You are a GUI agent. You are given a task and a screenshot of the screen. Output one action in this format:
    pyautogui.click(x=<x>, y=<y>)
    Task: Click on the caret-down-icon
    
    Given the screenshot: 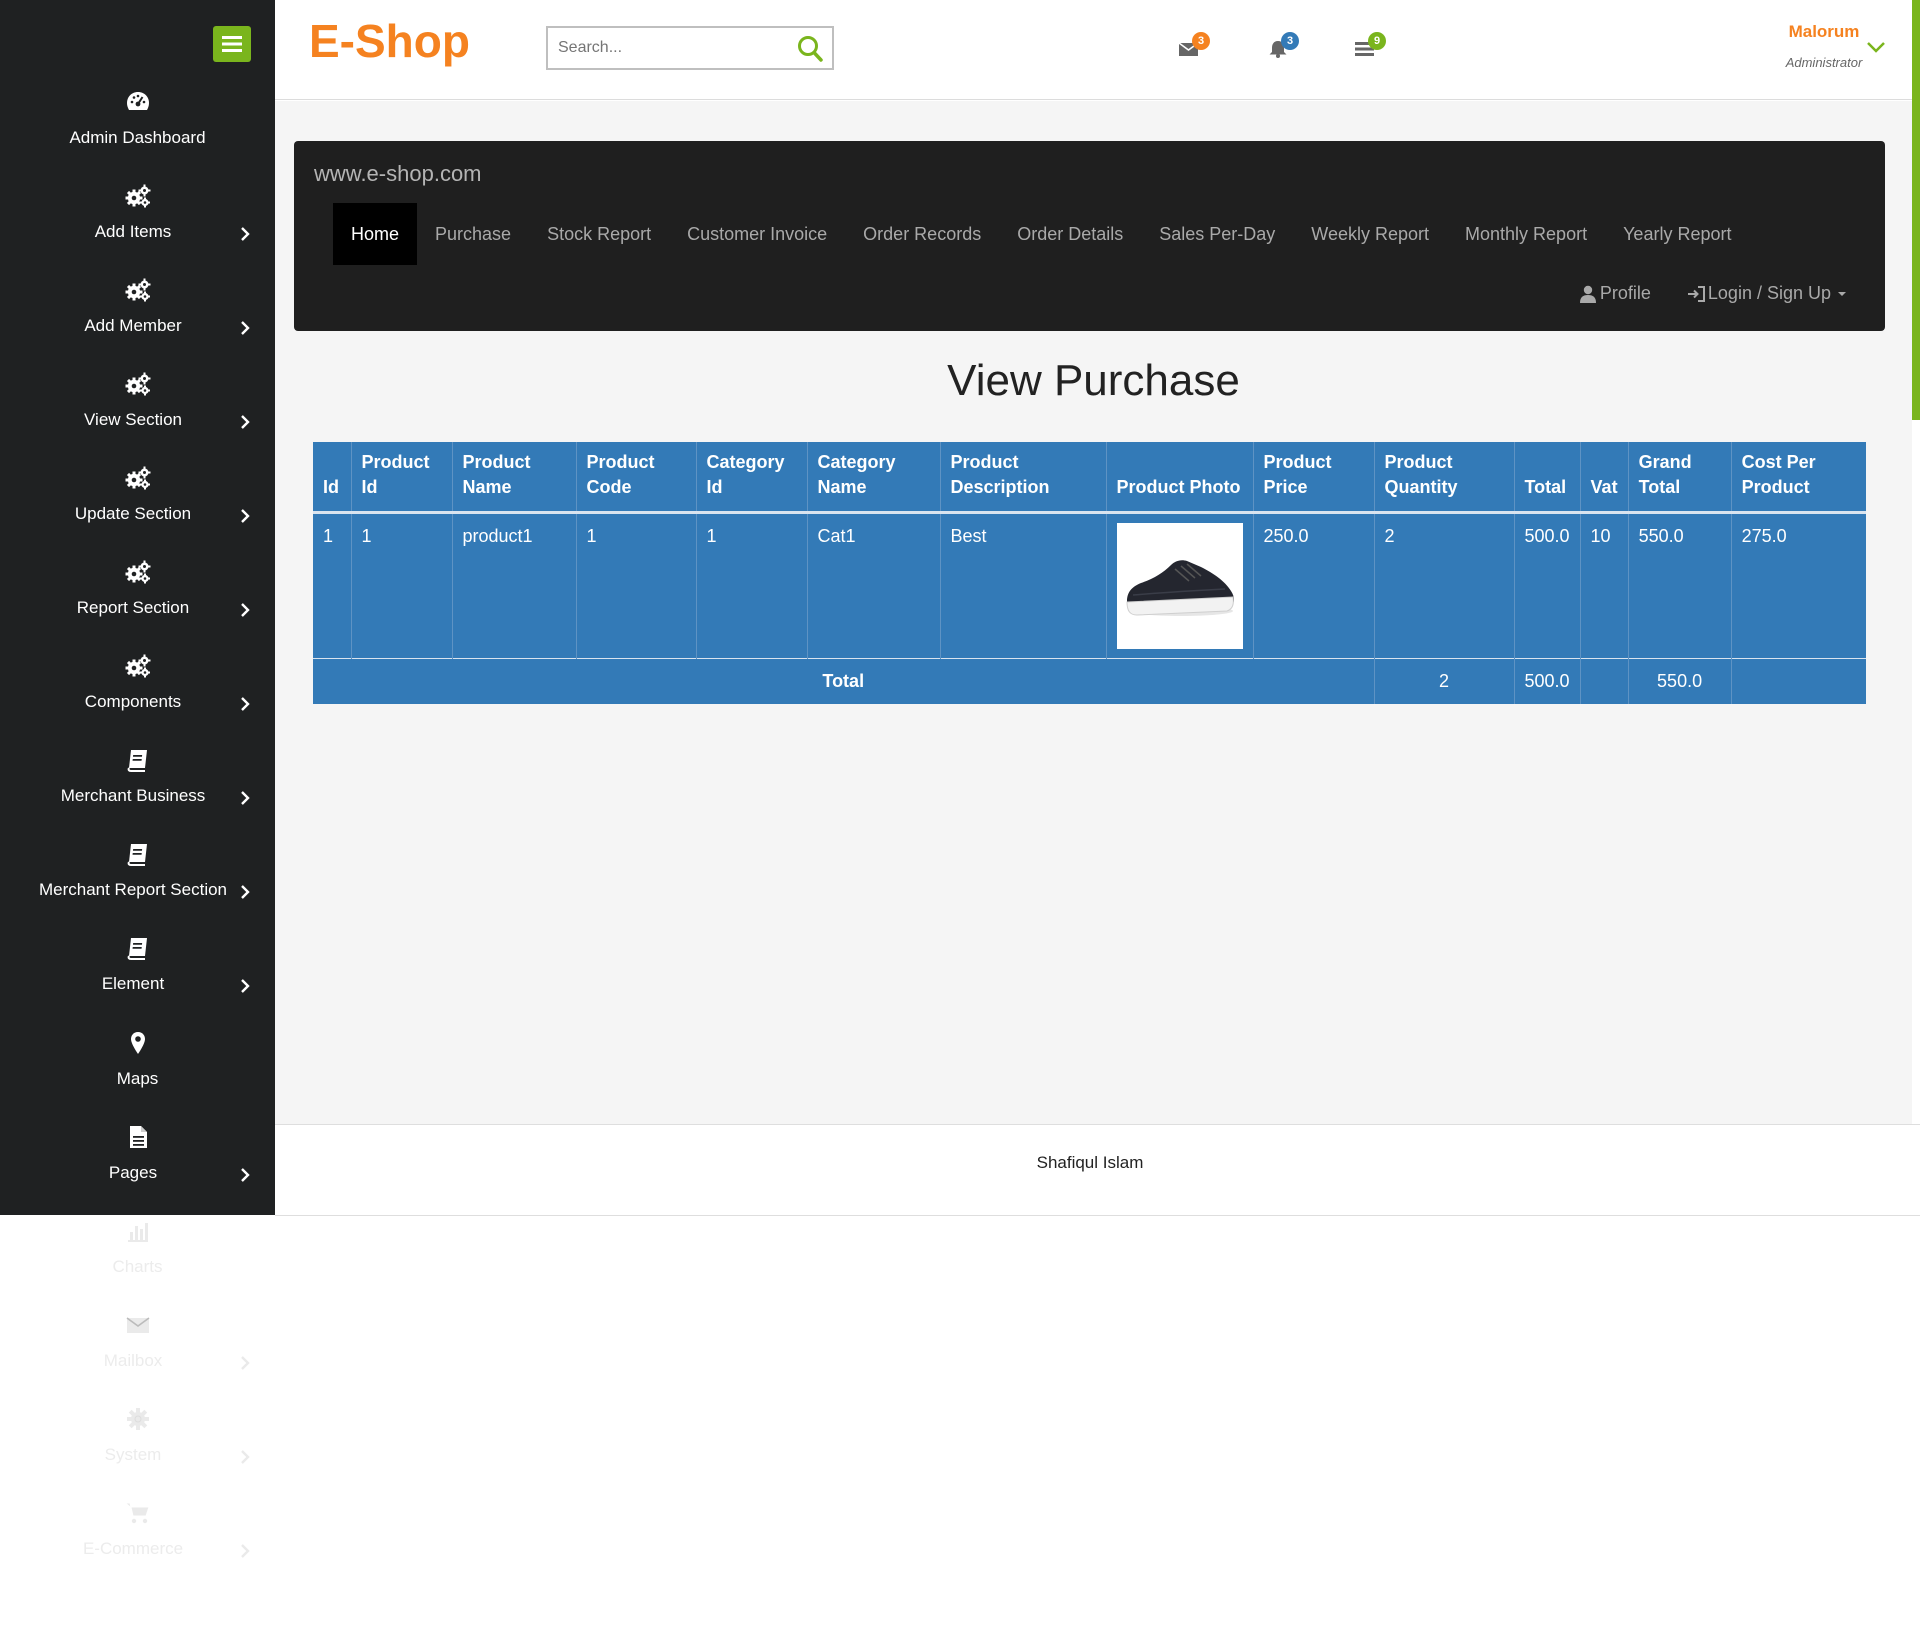 What is the action you would take?
    pyautogui.click(x=1842, y=293)
    